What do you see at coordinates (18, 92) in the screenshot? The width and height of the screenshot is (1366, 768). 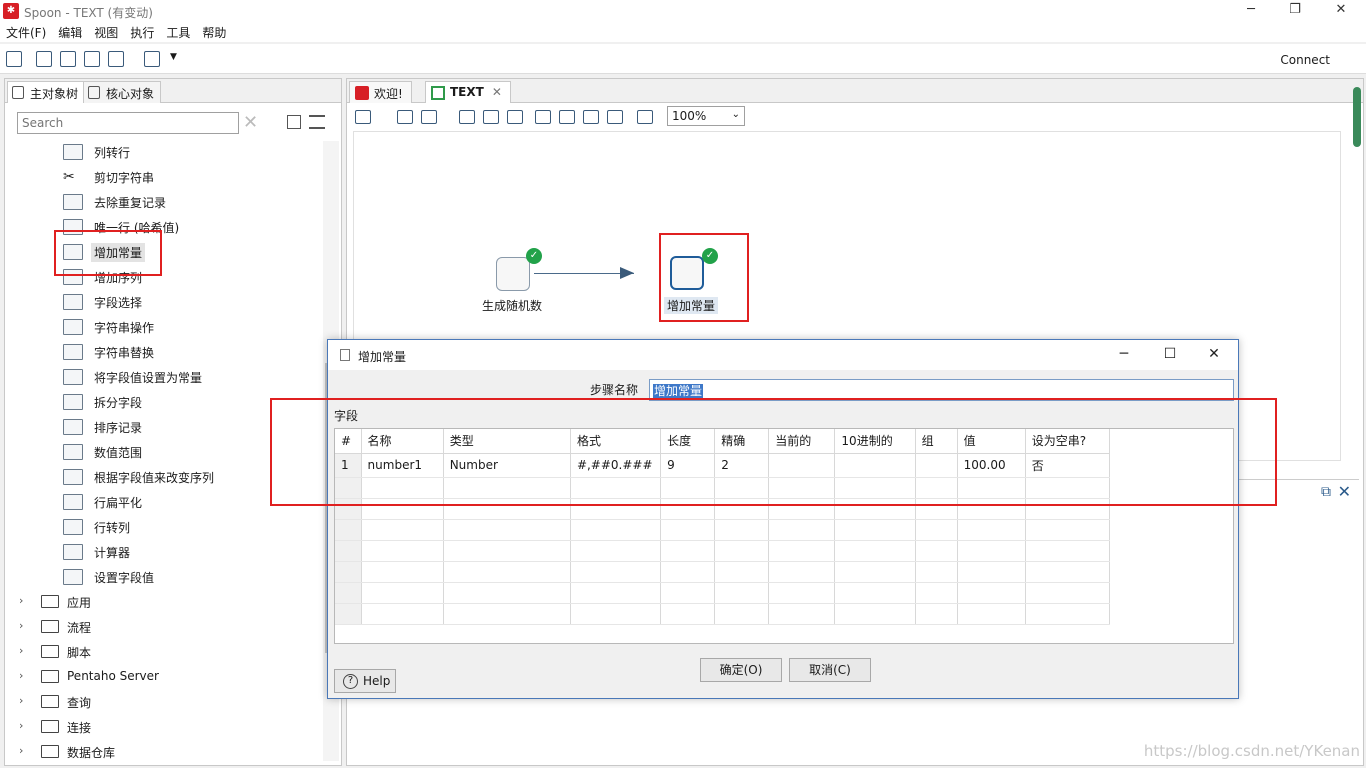 I see `tree-icon` at bounding box center [18, 92].